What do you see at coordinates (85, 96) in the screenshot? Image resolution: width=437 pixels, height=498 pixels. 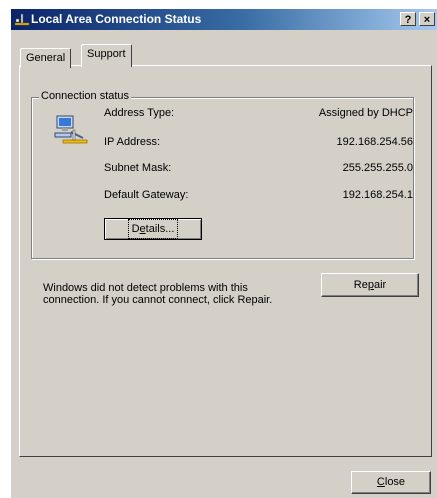 I see `group-label: Connection status` at bounding box center [85, 96].